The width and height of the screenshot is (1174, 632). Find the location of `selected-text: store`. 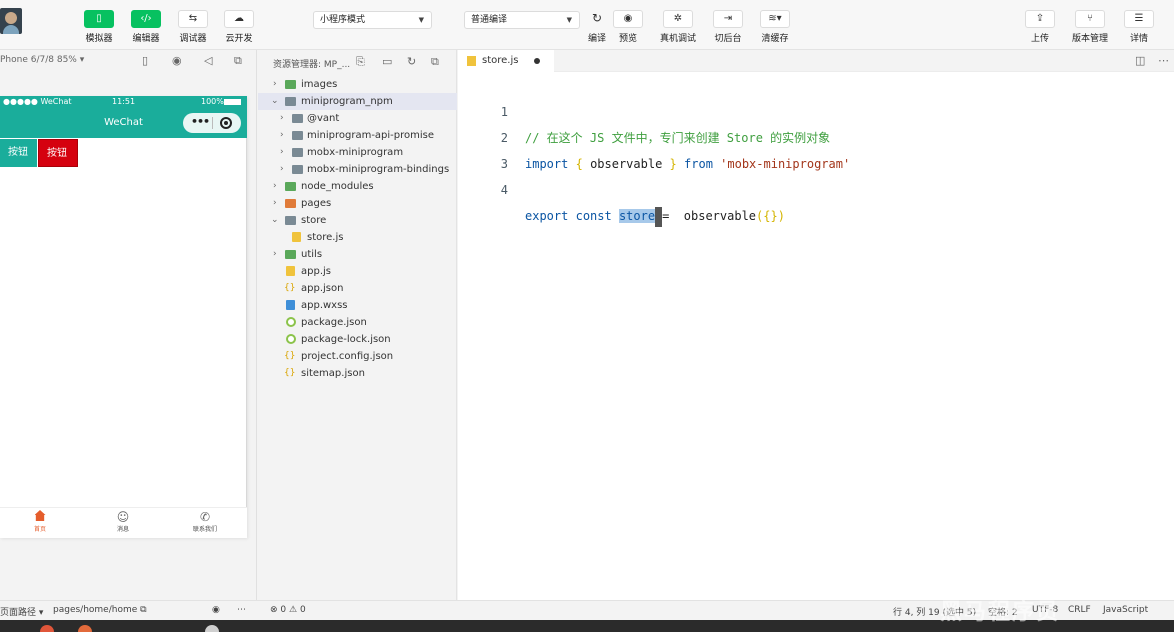

selected-text: store is located at coordinates (637, 216).